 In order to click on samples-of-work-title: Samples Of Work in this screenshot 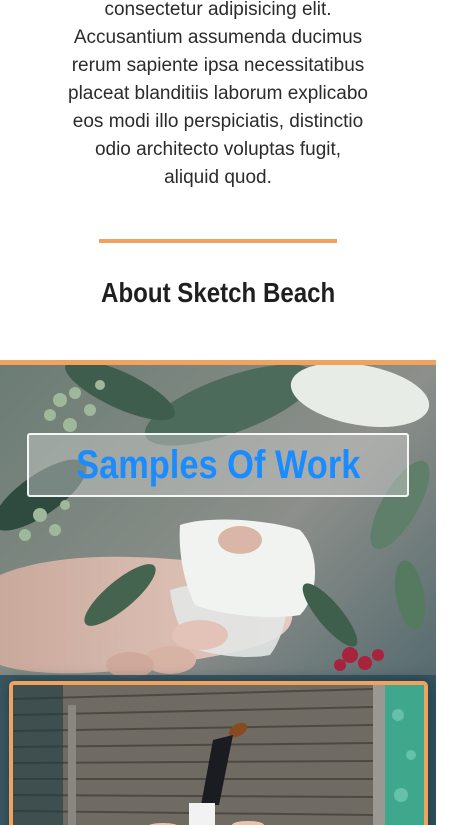, I will do `click(218, 465)`.